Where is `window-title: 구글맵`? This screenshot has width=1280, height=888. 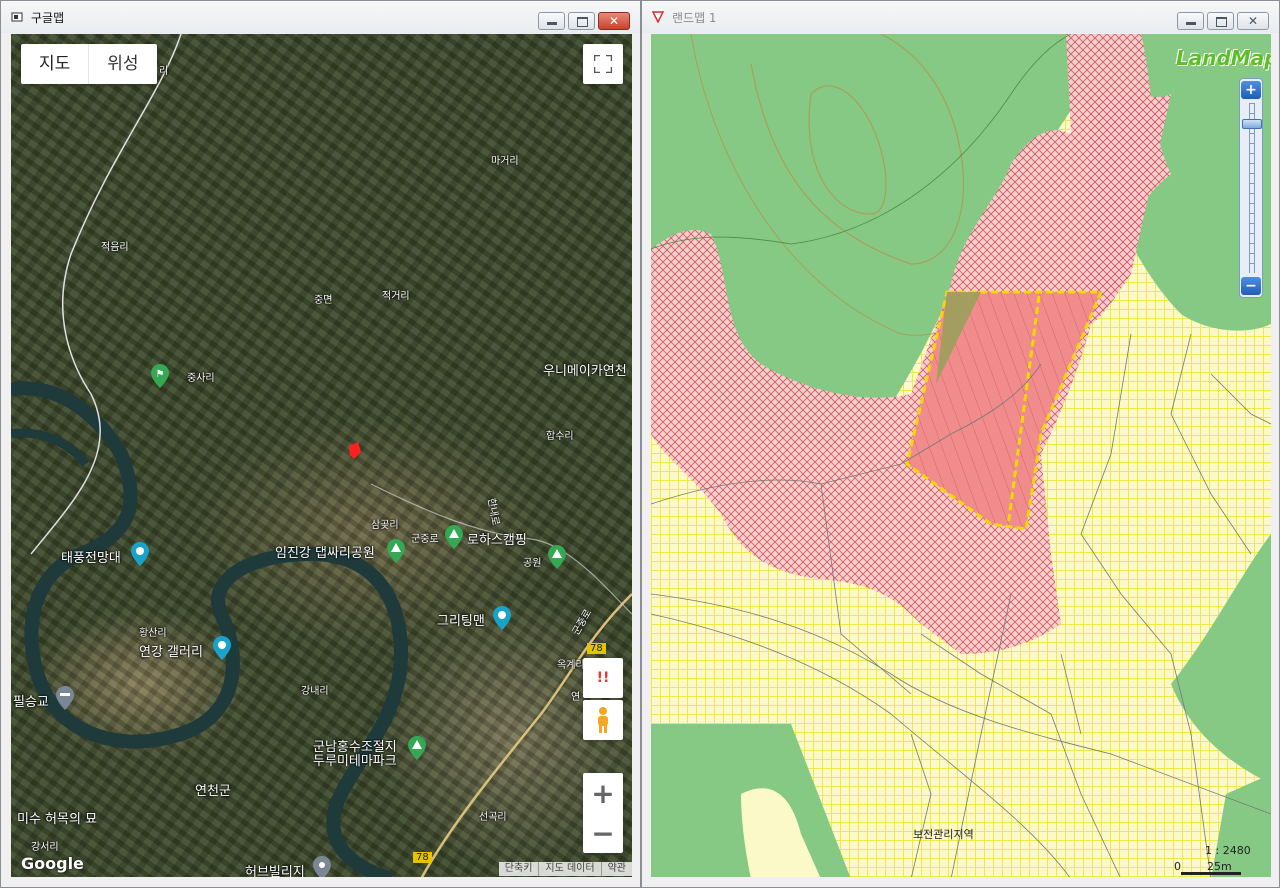 window-title: 구글맵 is located at coordinates (48, 17).